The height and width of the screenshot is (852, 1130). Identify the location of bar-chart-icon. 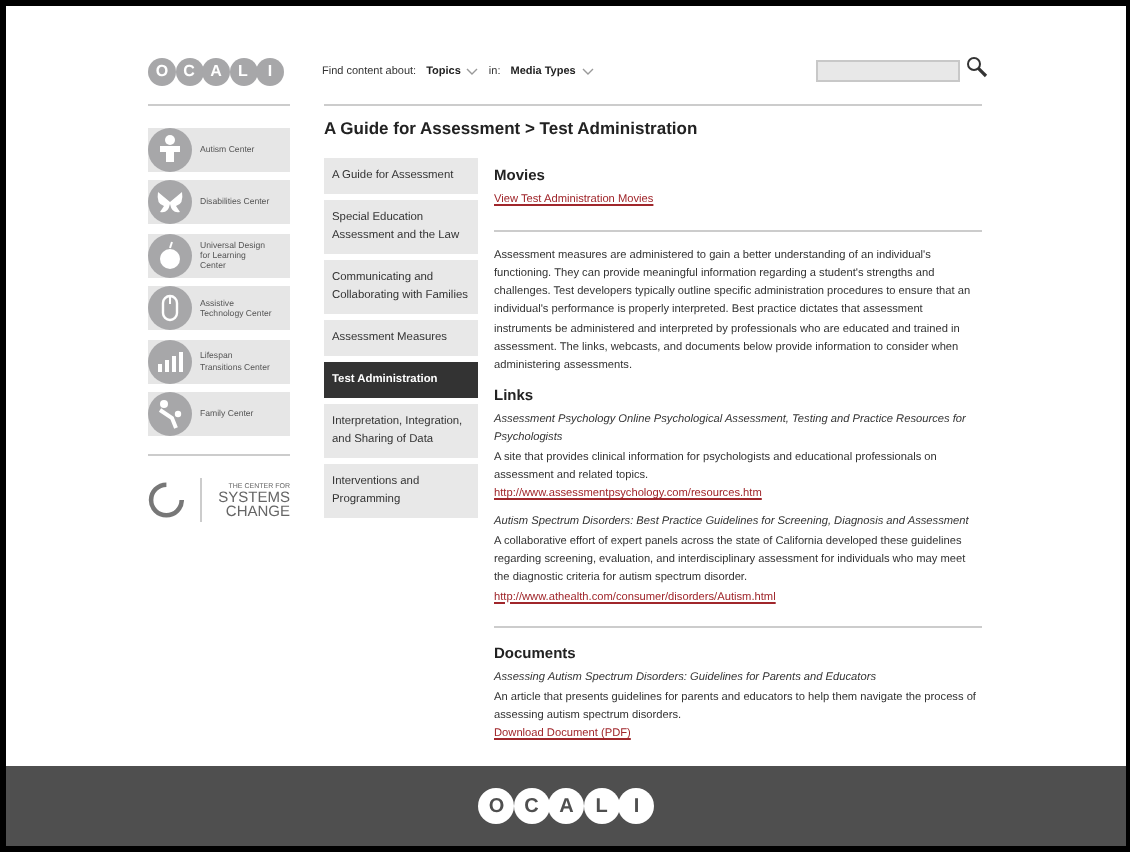
(170, 361).